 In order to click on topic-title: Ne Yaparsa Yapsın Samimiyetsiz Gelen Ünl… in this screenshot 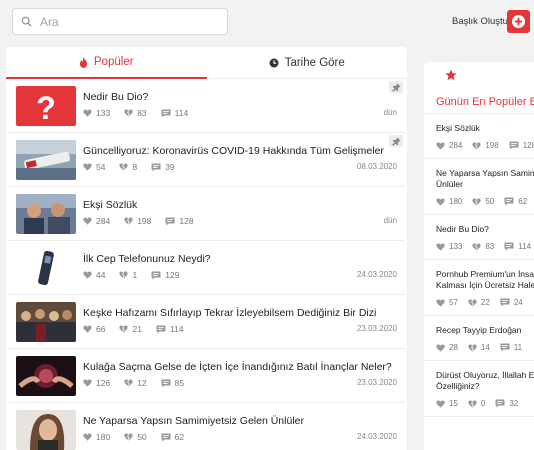, I will do `click(193, 421)`.